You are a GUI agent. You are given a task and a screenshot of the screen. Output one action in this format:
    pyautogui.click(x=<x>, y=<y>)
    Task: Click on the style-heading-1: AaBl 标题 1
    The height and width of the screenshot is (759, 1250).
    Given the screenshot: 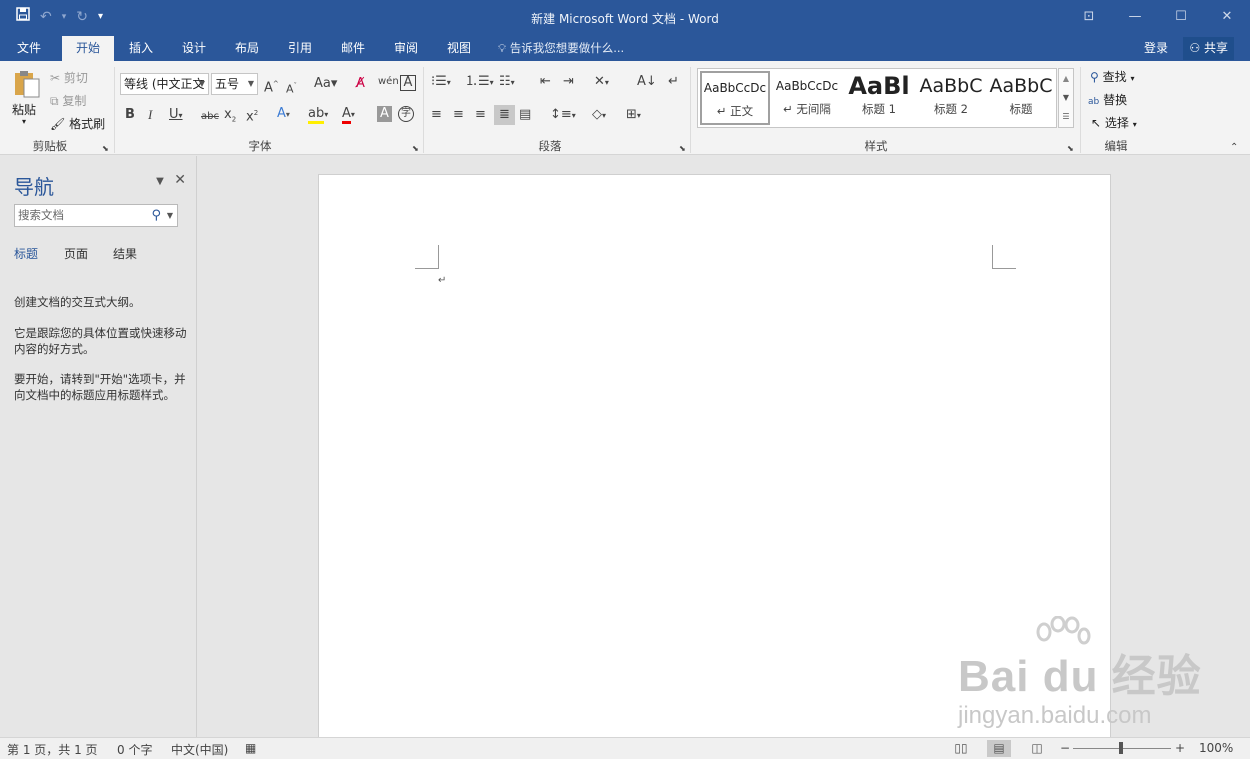 What is the action you would take?
    pyautogui.click(x=879, y=98)
    